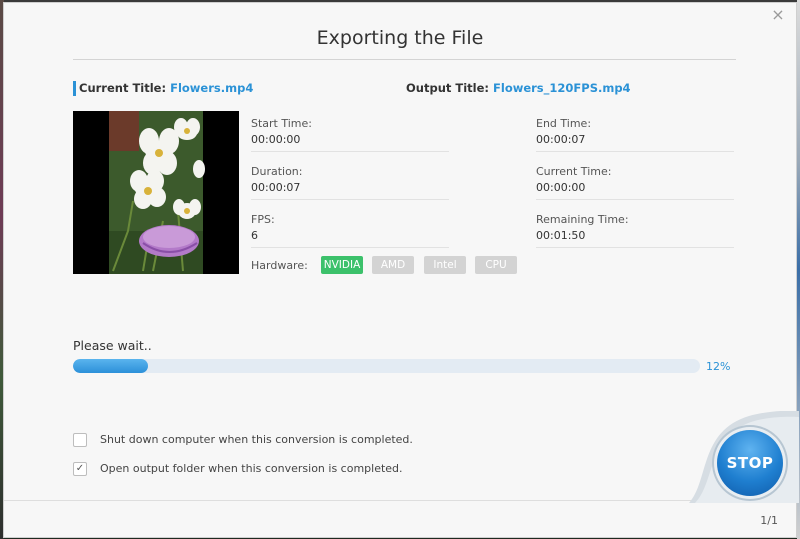 The image size is (800, 539). Describe the element at coordinates (561, 235) in the screenshot. I see `remaining-time-value: 00:01:50` at that location.